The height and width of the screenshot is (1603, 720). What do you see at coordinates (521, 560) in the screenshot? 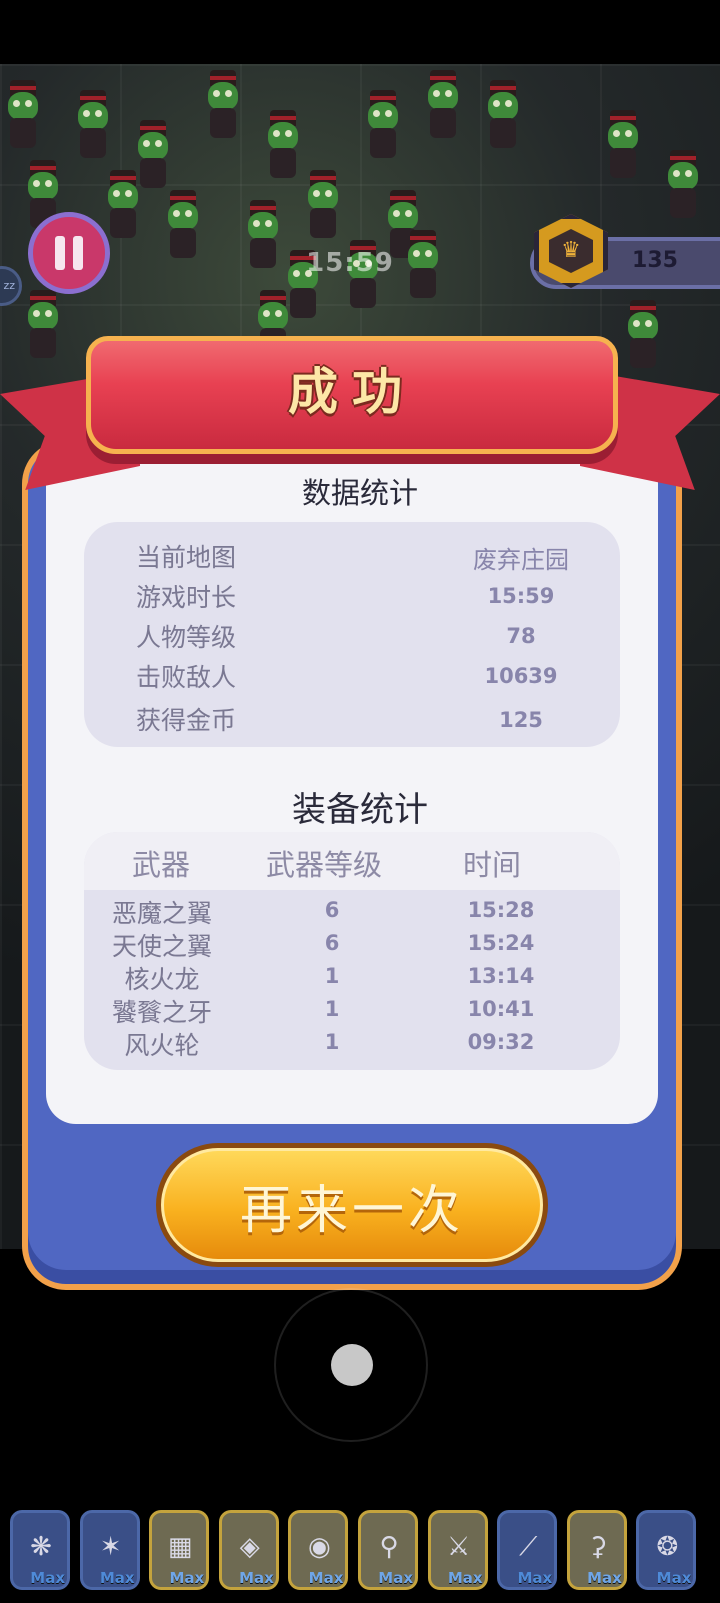
I see `stat-value-map: 废弃庄园` at bounding box center [521, 560].